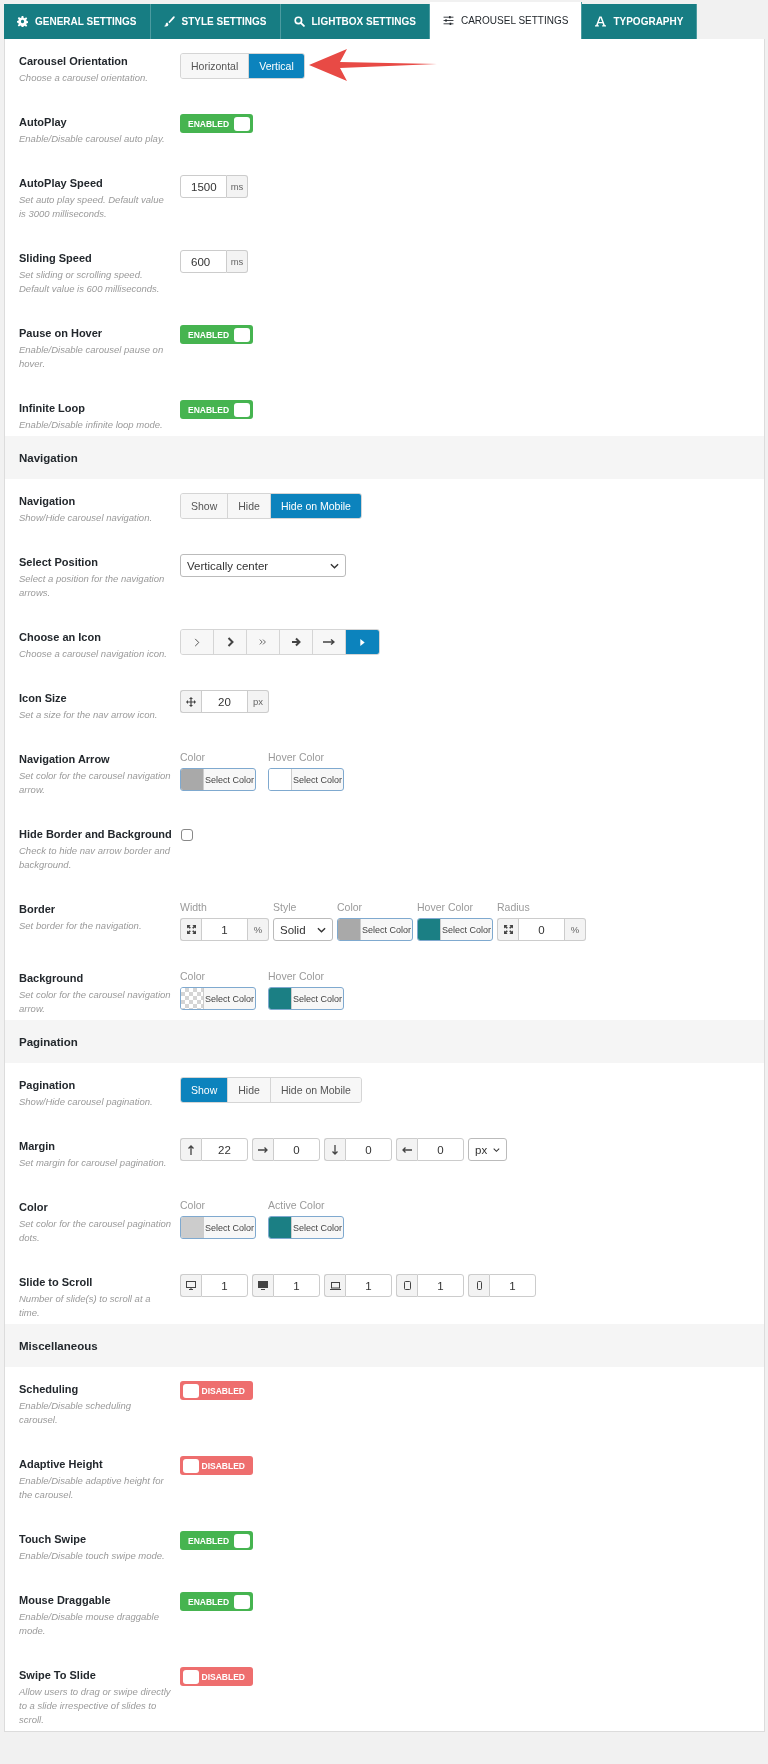 The image size is (768, 1764). What do you see at coordinates (93, 1163) in the screenshot?
I see `setting-description: Set margin for carousel pagination.` at bounding box center [93, 1163].